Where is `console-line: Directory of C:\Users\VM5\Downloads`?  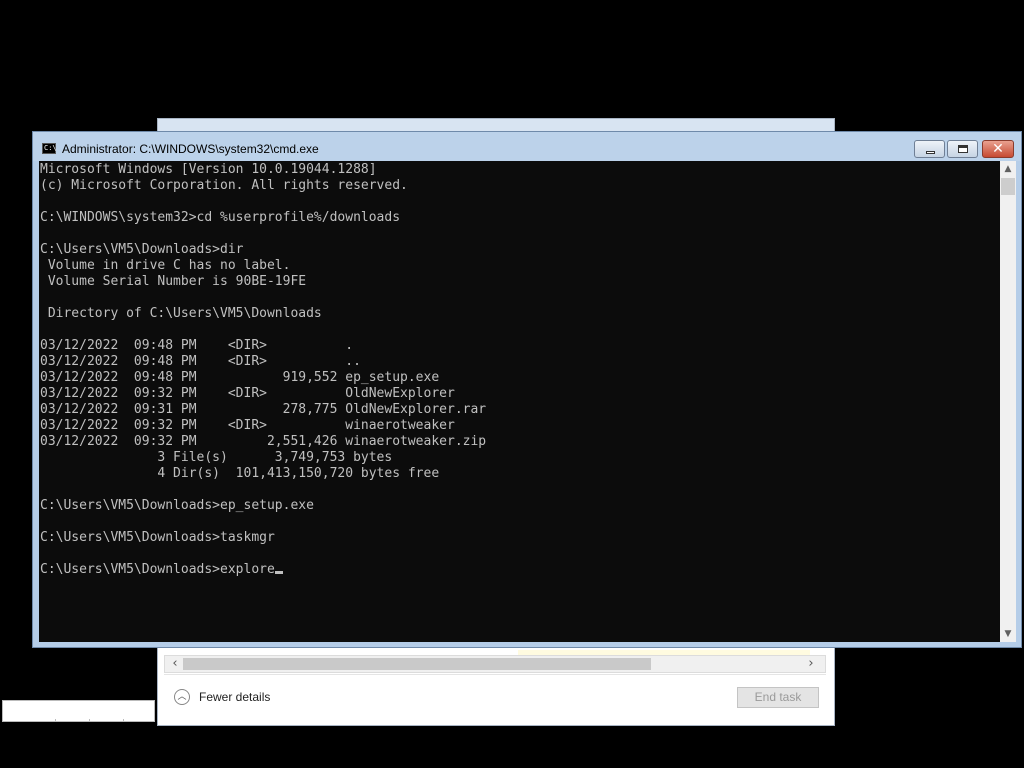 console-line: Directory of C:\Users\VM5\Downloads is located at coordinates (184, 313).